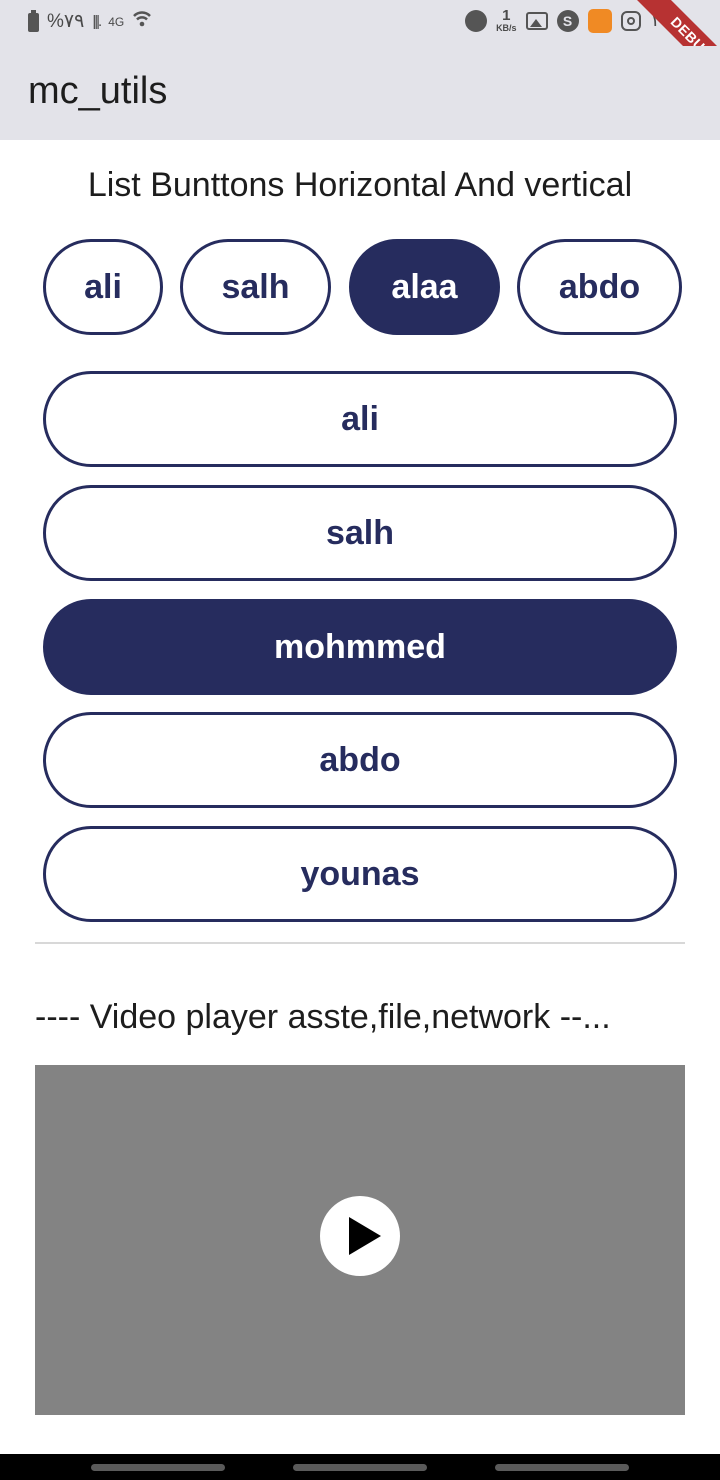  What do you see at coordinates (360, 647) in the screenshot?
I see `vertical-button-mohmmed: mohmmed` at bounding box center [360, 647].